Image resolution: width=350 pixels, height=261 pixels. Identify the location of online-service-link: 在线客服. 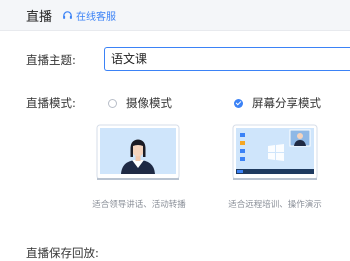
(89, 15).